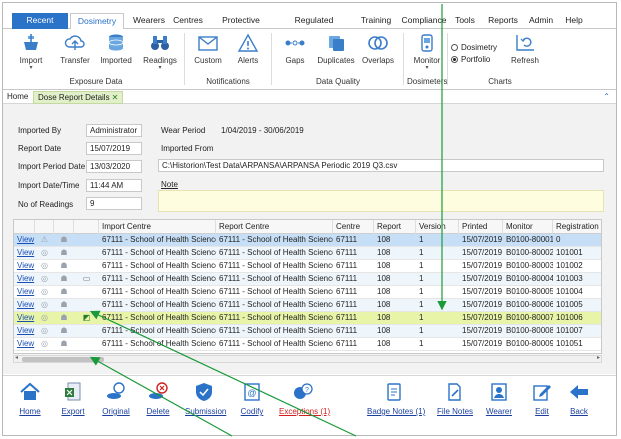 The height and width of the screenshot is (439, 621). I want to click on cell-version: 1, so click(421, 330).